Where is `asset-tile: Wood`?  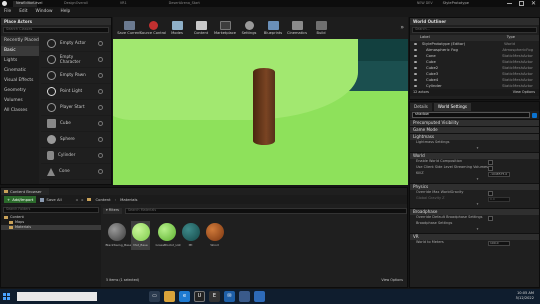 asset-tile: Wood is located at coordinates (214, 235).